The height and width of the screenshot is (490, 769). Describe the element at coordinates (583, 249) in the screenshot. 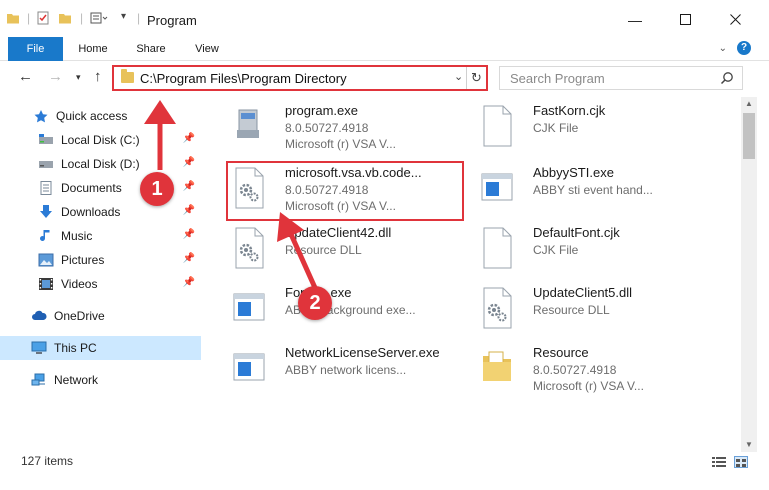

I see `file-item-defaultfont-cjk: DefaultFont.cjk CJK File` at that location.